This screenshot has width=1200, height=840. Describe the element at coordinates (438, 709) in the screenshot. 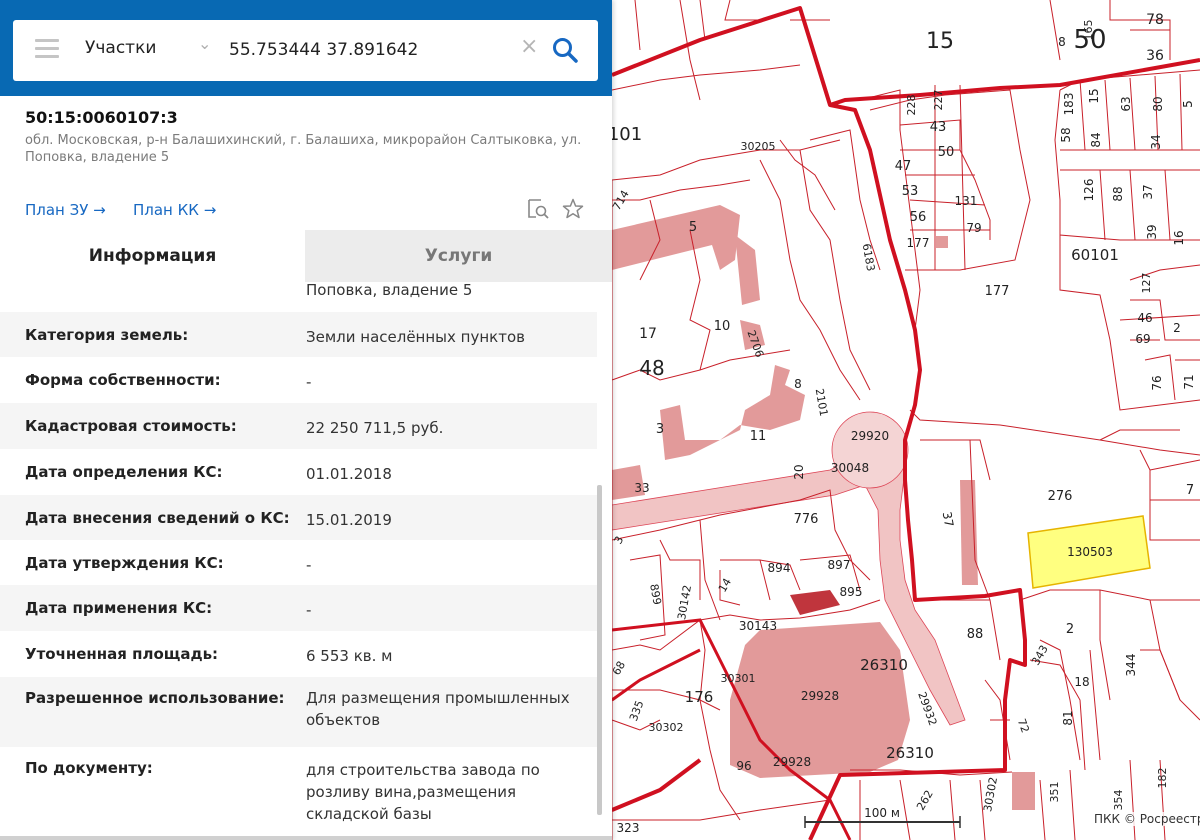

I see `row-value: Для размещения промышленных объектов` at that location.